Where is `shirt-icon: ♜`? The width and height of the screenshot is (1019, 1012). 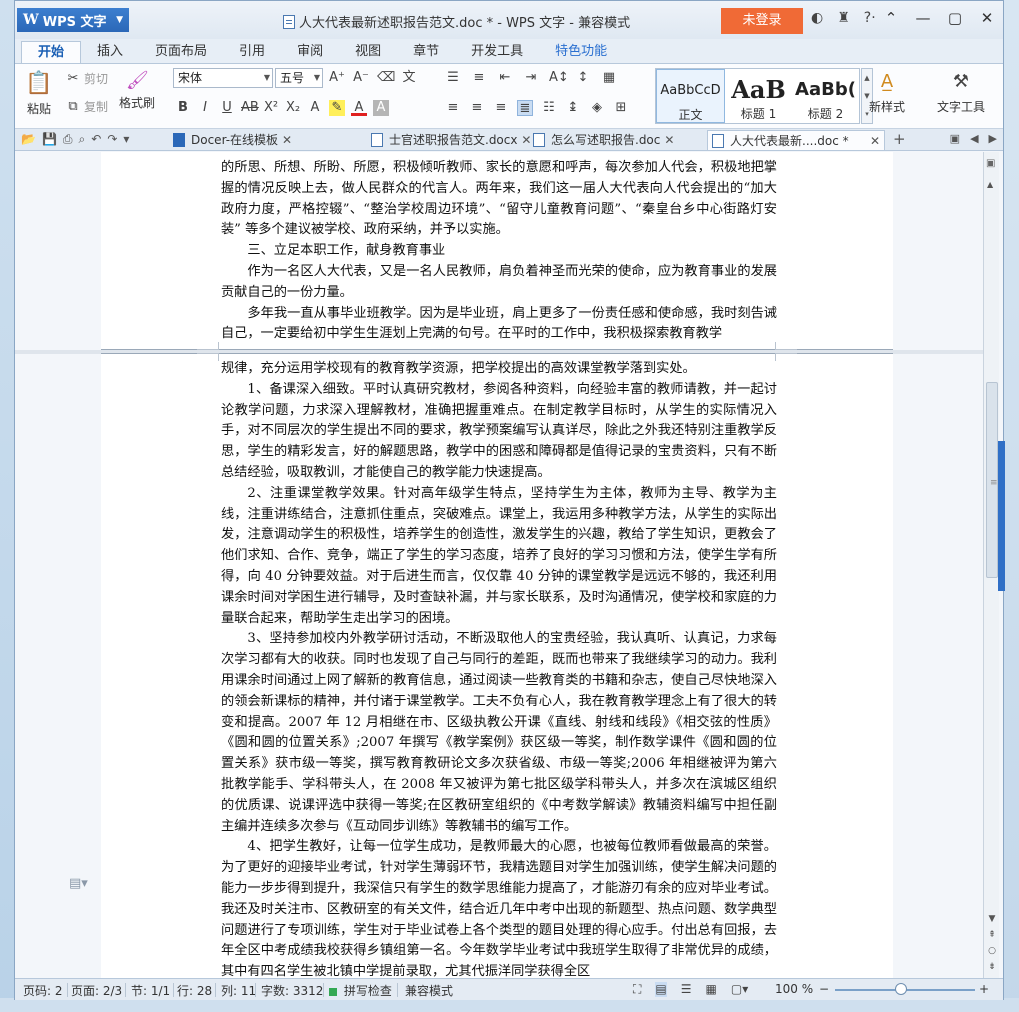 shirt-icon: ♜ is located at coordinates (843, 18).